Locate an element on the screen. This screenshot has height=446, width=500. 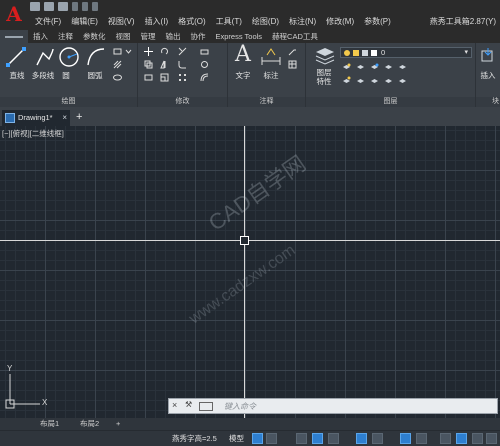
ortho-icon is located at coordinates (301, 438).